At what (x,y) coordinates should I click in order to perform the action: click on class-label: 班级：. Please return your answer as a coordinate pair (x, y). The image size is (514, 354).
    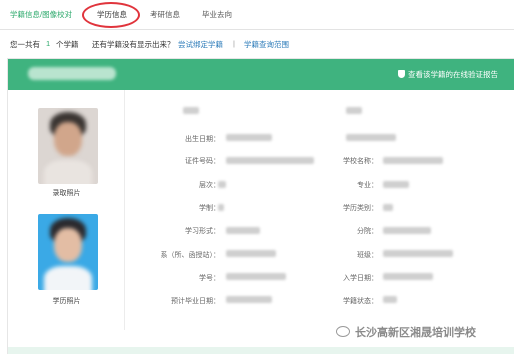
    Looking at the image, I should click on (367, 255).